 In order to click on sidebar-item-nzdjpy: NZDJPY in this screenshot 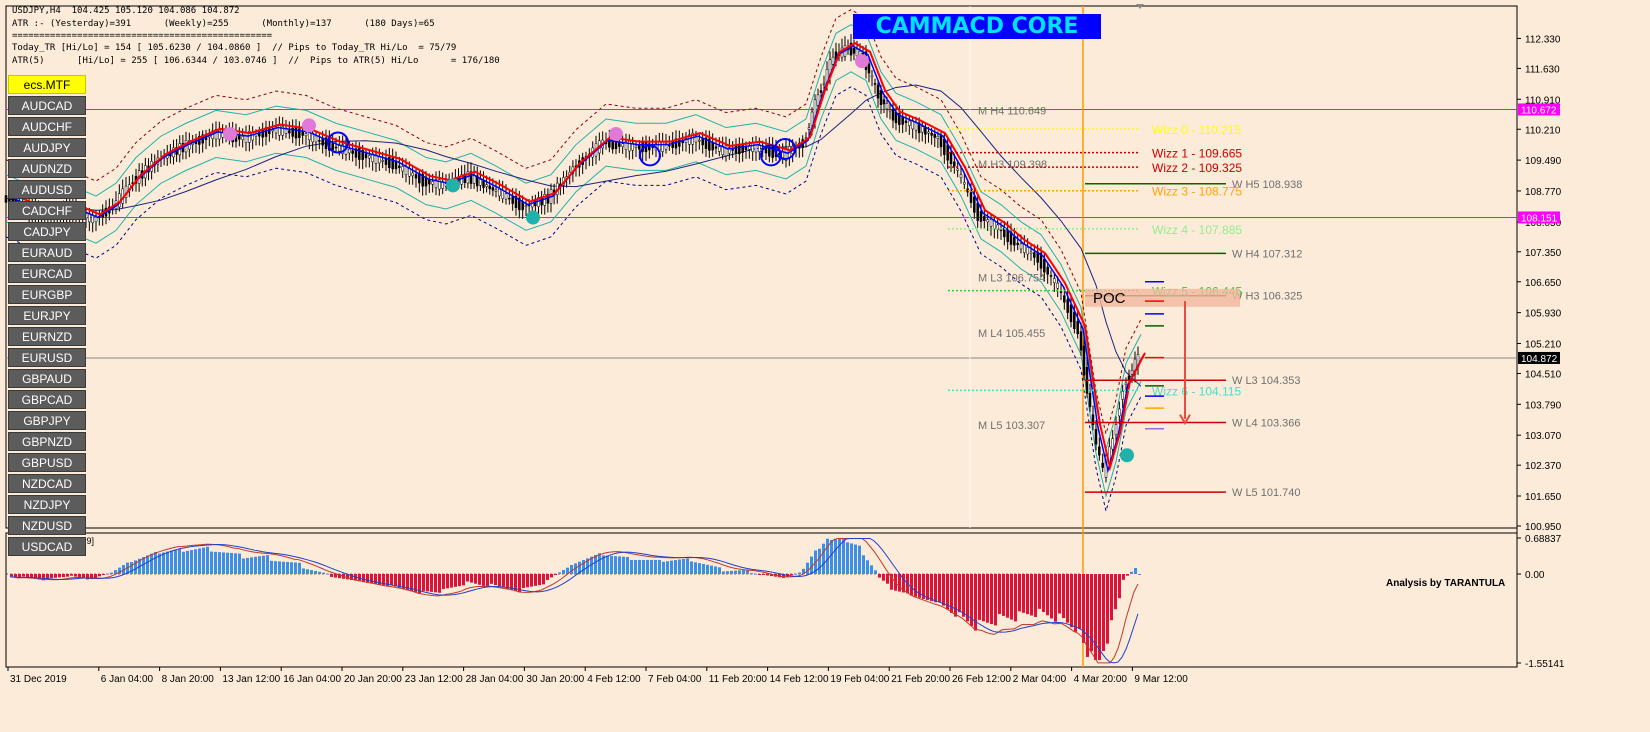, I will do `click(47, 504)`.